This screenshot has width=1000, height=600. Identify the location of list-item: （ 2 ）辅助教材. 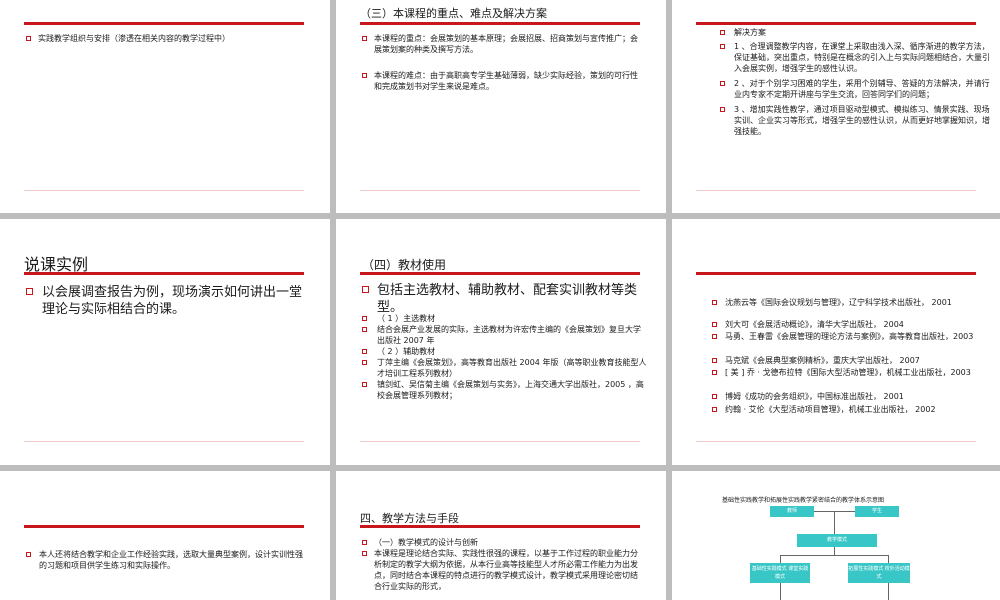
(406, 351).